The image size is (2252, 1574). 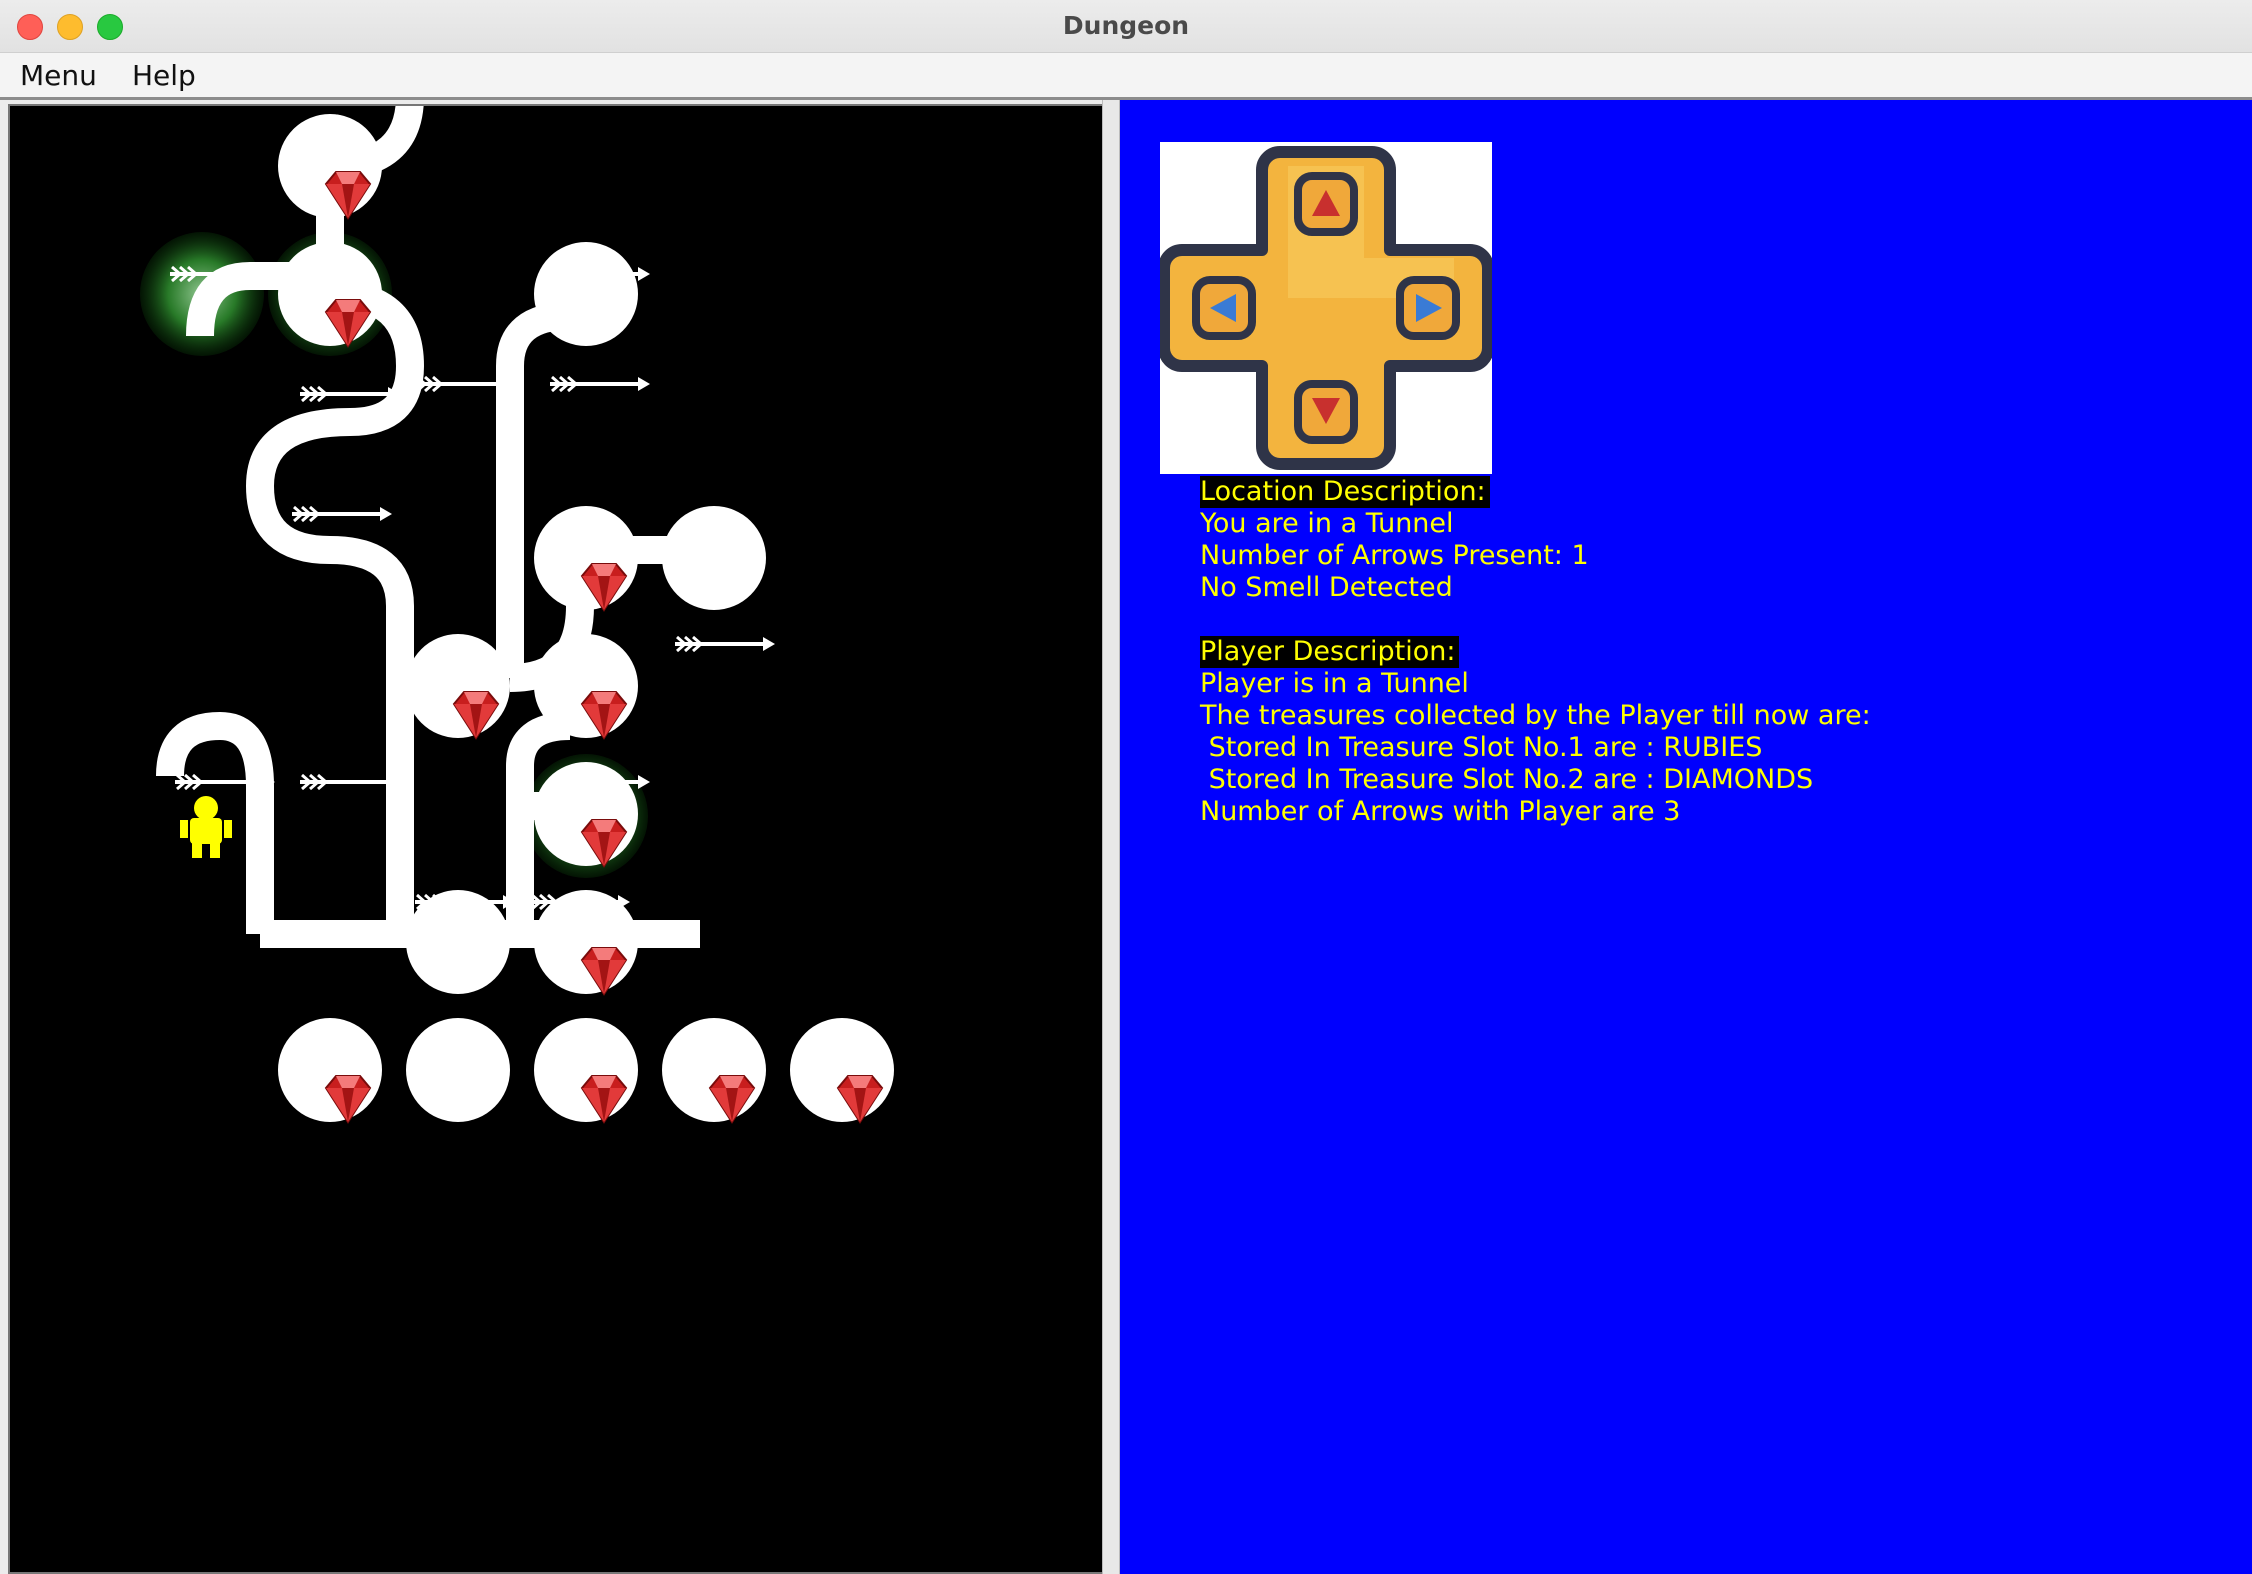 What do you see at coordinates (164, 75) in the screenshot?
I see `menu-help: Help` at bounding box center [164, 75].